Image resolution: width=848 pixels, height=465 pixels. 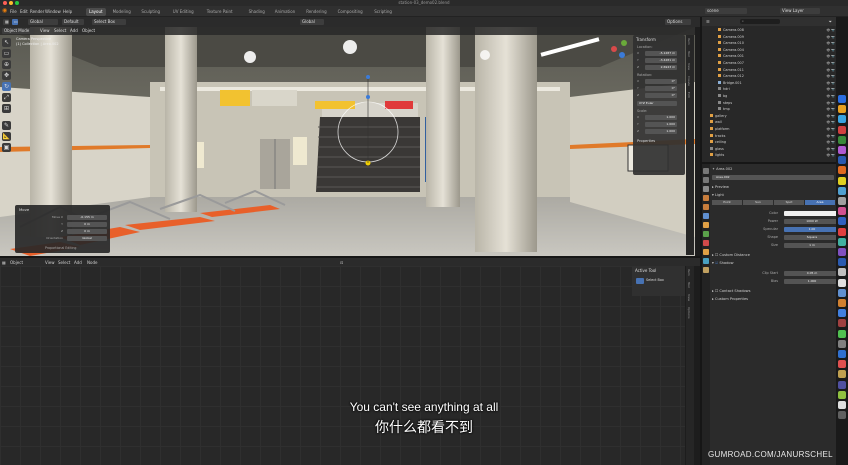 I want to click on outliner-row: lights 👁 📷, so click(x=770, y=155).